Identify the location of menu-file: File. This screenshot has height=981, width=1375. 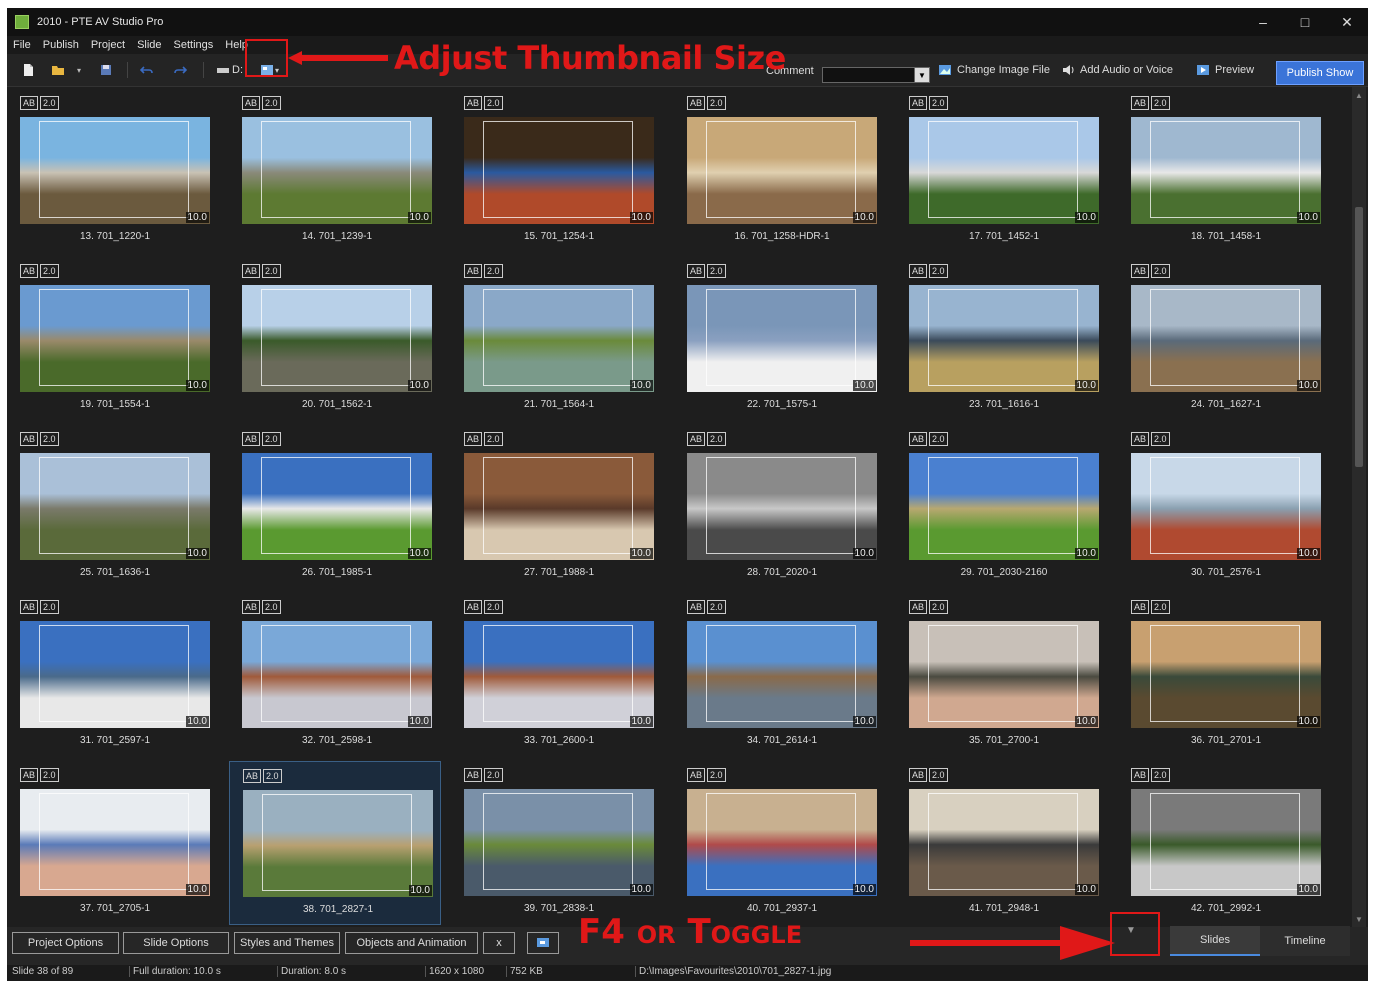
(22, 45).